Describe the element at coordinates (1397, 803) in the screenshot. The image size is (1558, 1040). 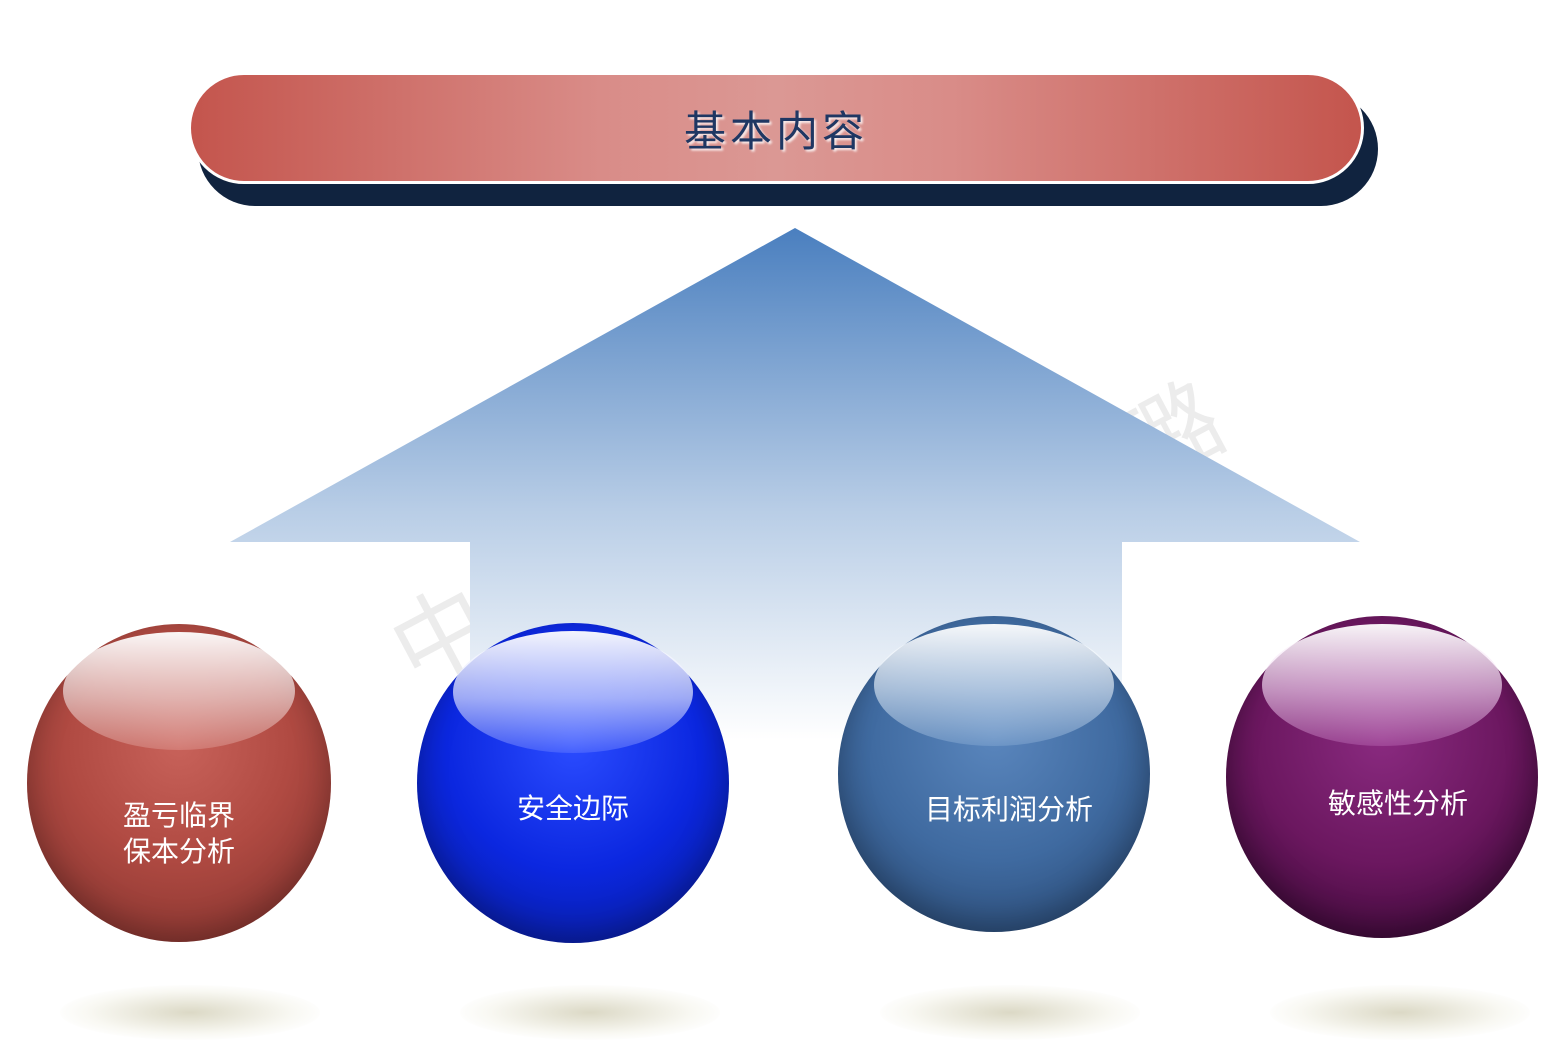
I see `sphere-label: 敏感性分析` at that location.